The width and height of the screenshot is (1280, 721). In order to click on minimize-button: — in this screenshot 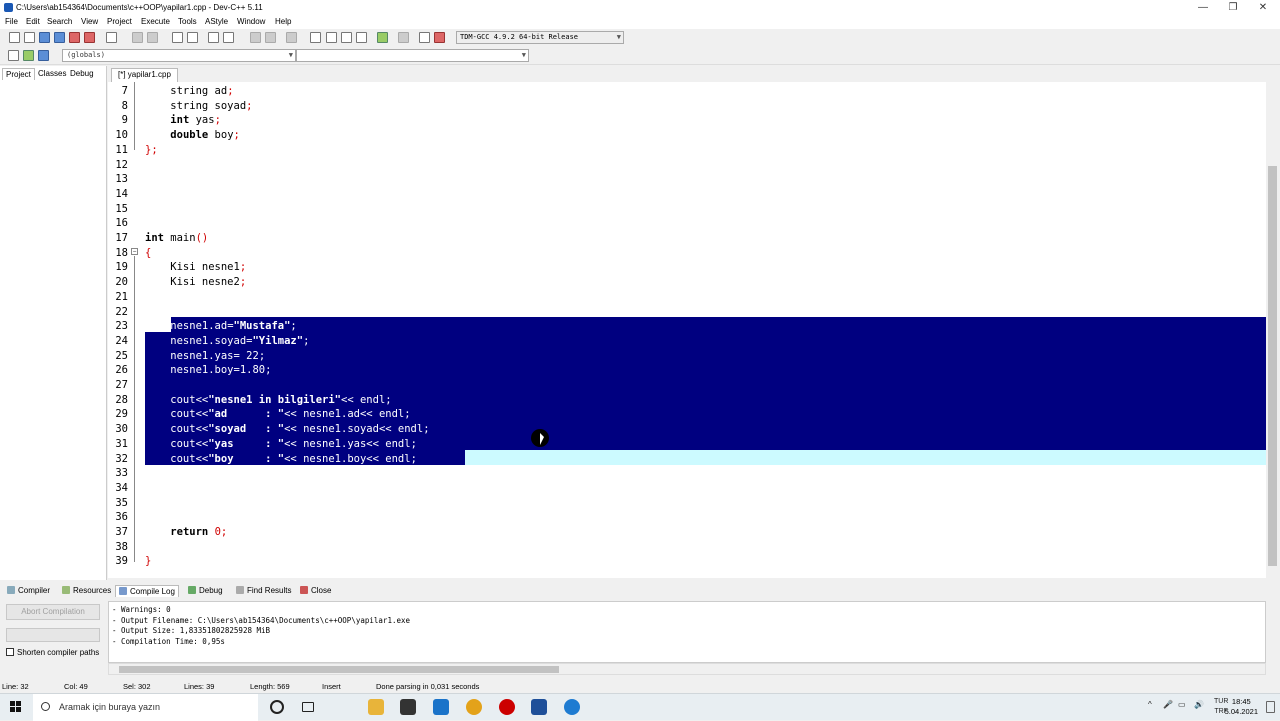, I will do `click(1203, 8)`.